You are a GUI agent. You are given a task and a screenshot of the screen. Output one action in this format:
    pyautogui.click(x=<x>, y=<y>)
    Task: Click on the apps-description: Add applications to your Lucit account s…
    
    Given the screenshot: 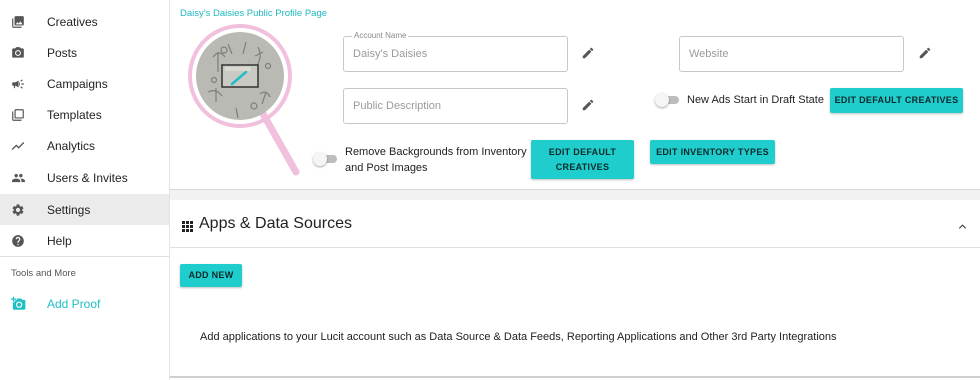 What is the action you would take?
    pyautogui.click(x=518, y=337)
    